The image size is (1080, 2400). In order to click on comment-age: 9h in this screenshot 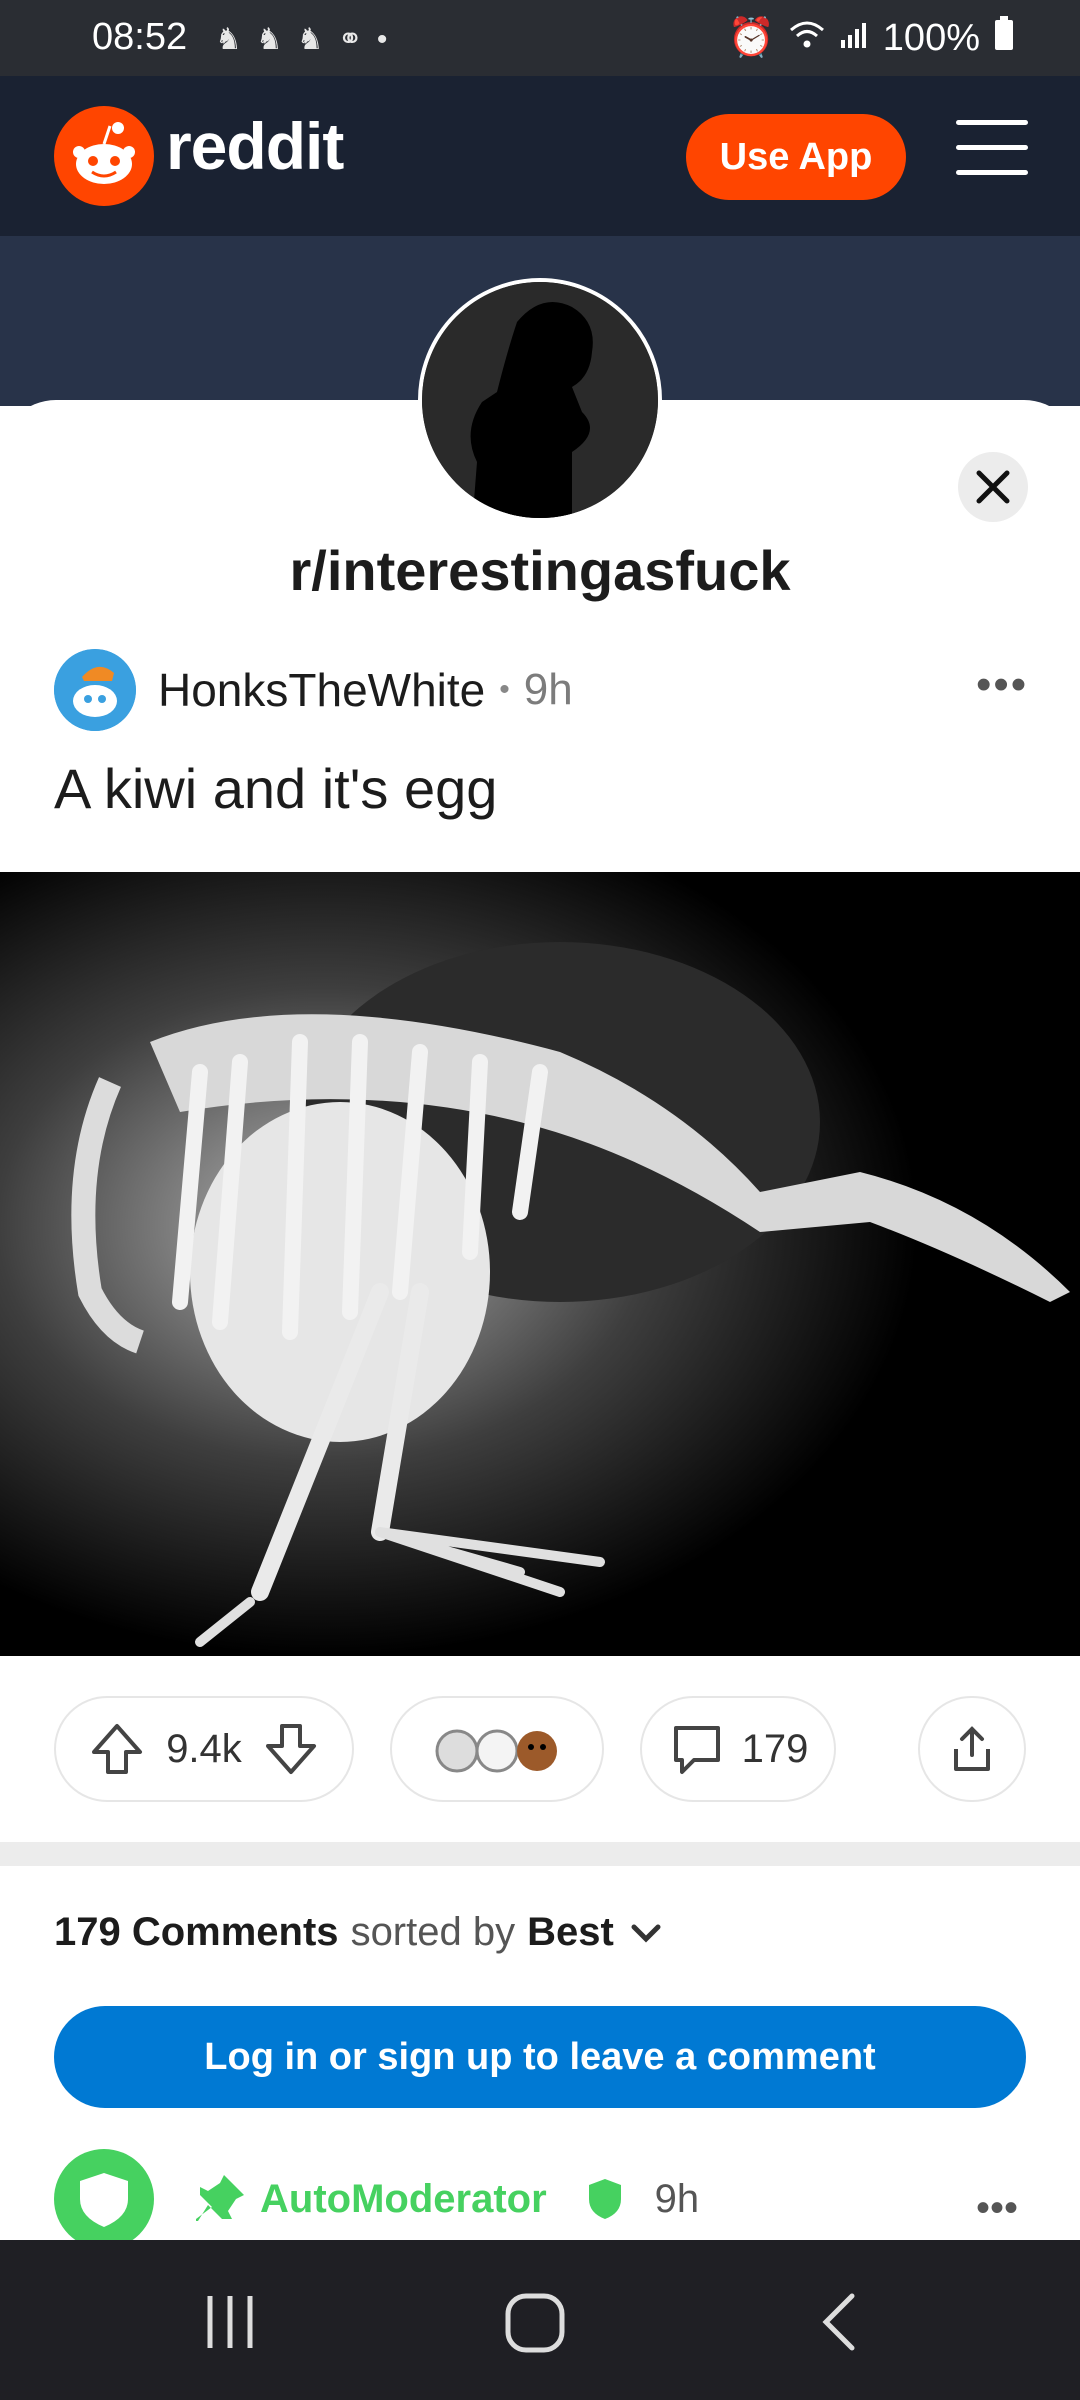, I will do `click(677, 2198)`.